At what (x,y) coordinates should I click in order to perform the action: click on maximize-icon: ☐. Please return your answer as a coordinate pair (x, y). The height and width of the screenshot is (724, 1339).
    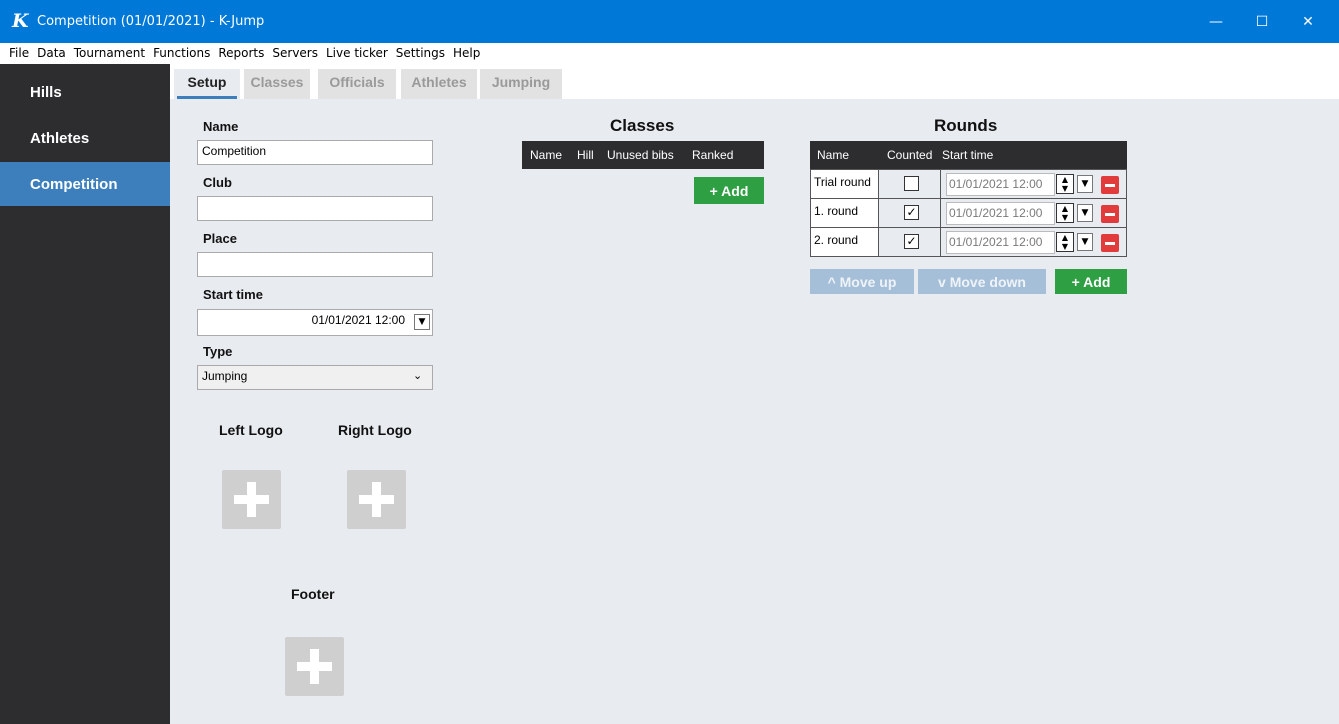
    Looking at the image, I should click on (1262, 21).